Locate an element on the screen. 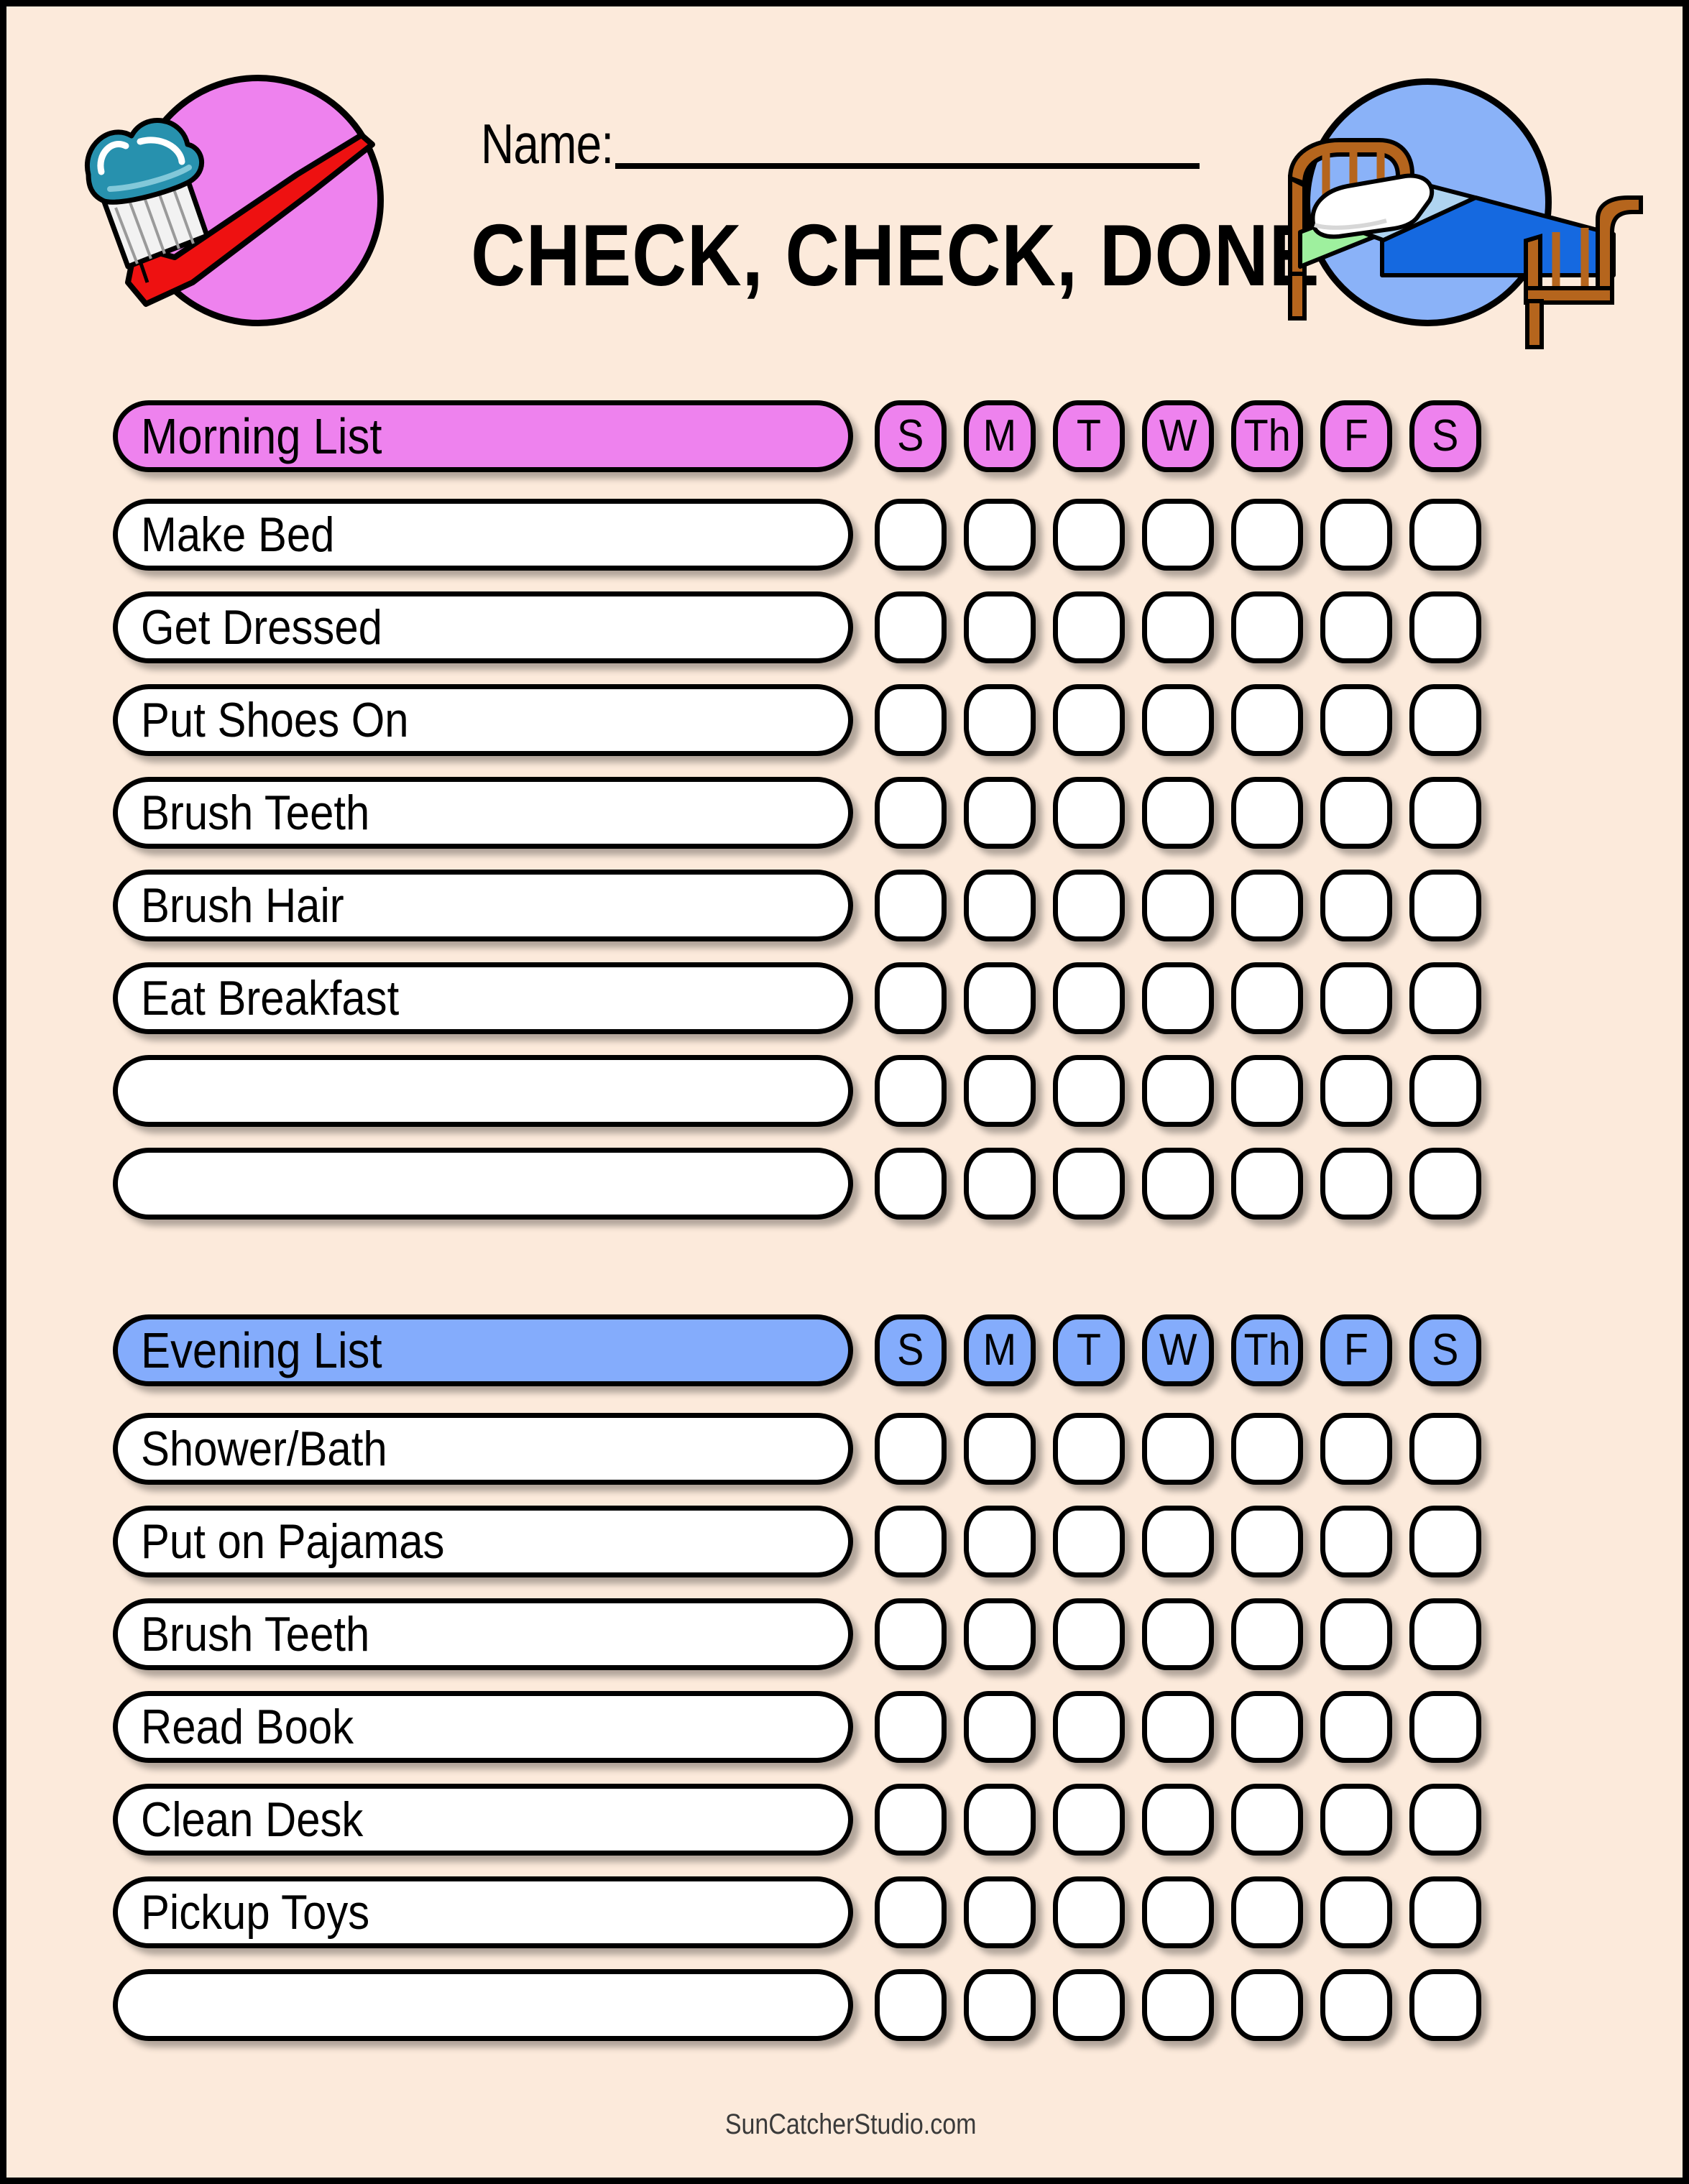 The image size is (1689, 2184). task-label-field: Read Book is located at coordinates (483, 1727).